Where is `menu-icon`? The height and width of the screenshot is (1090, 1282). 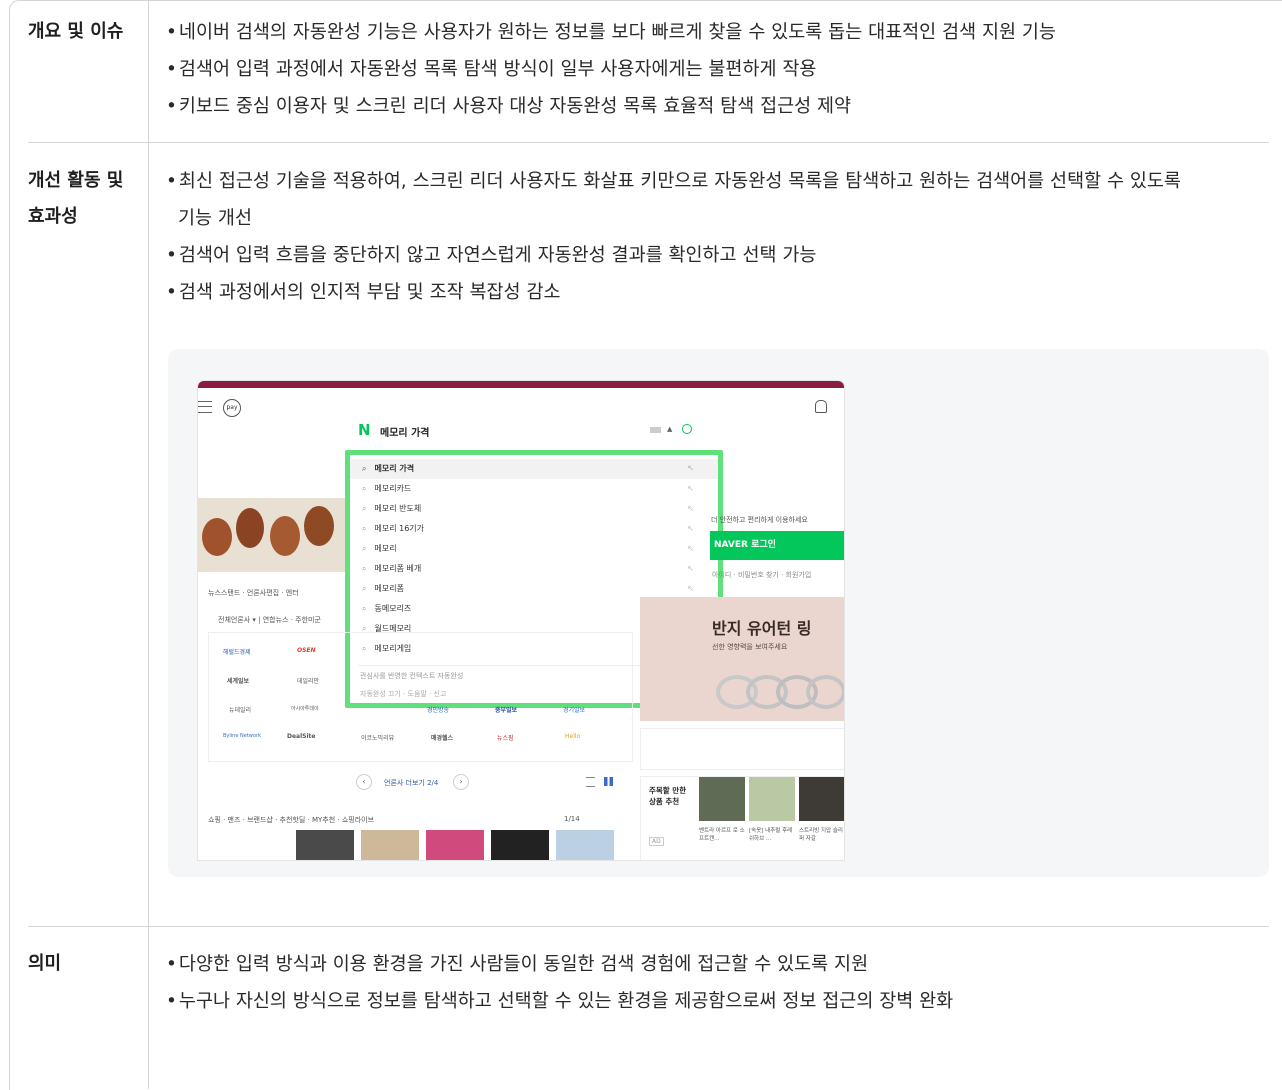
menu-icon is located at coordinates (205, 407).